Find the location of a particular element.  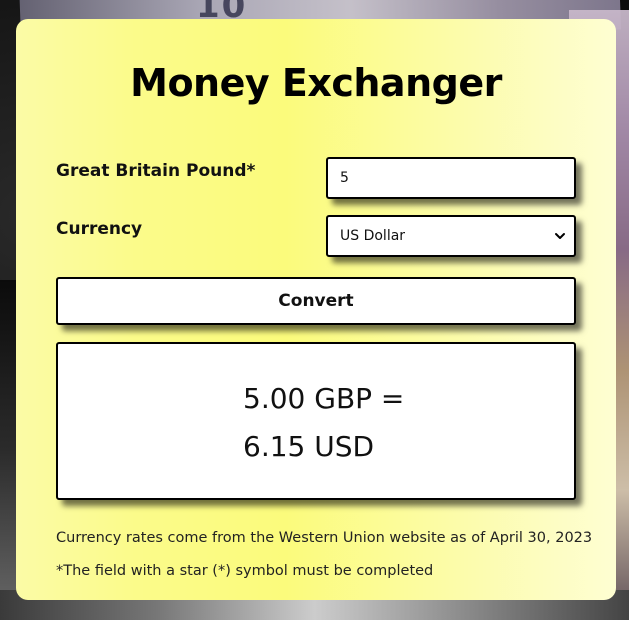

page-title: Money Exchanger is located at coordinates (316, 83).